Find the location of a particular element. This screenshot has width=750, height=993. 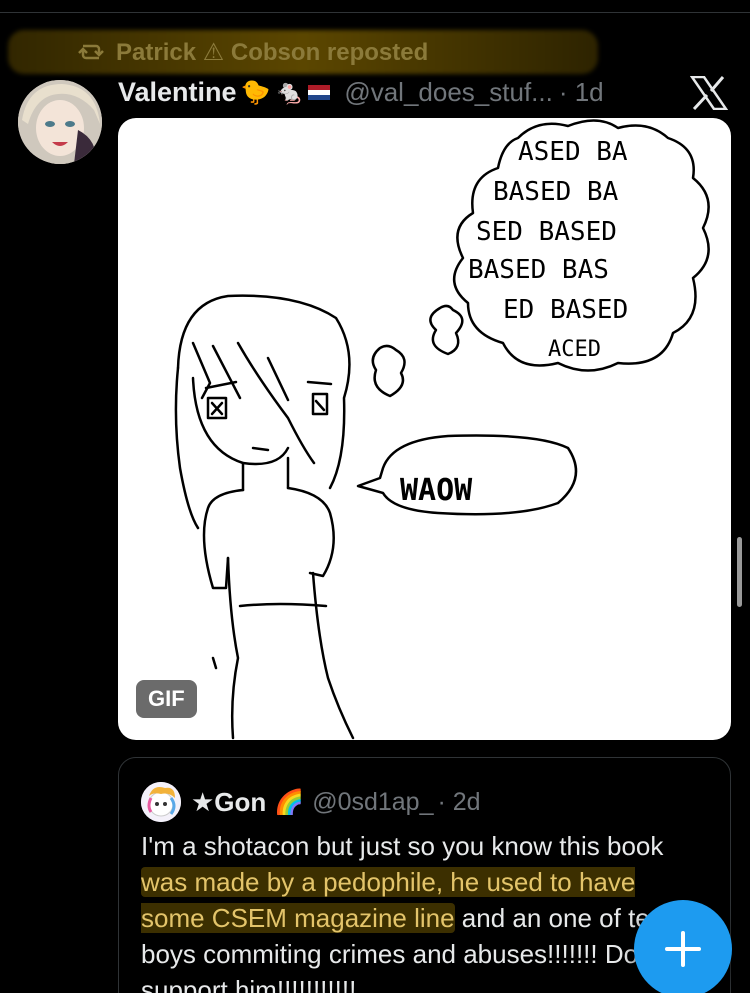

display-name: Valentine is located at coordinates (177, 92).